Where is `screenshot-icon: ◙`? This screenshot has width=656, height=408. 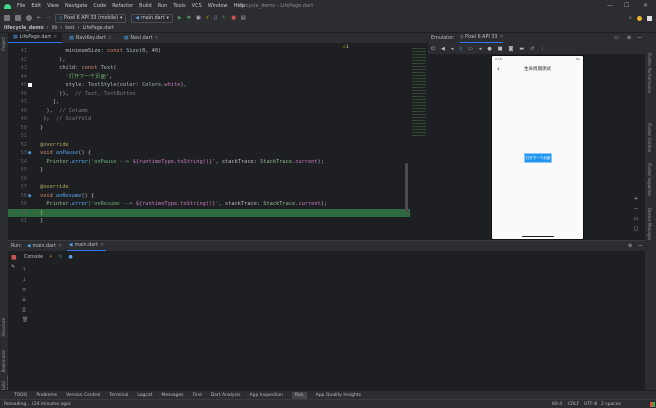
screenshot-icon: ◙ is located at coordinates (510, 49).